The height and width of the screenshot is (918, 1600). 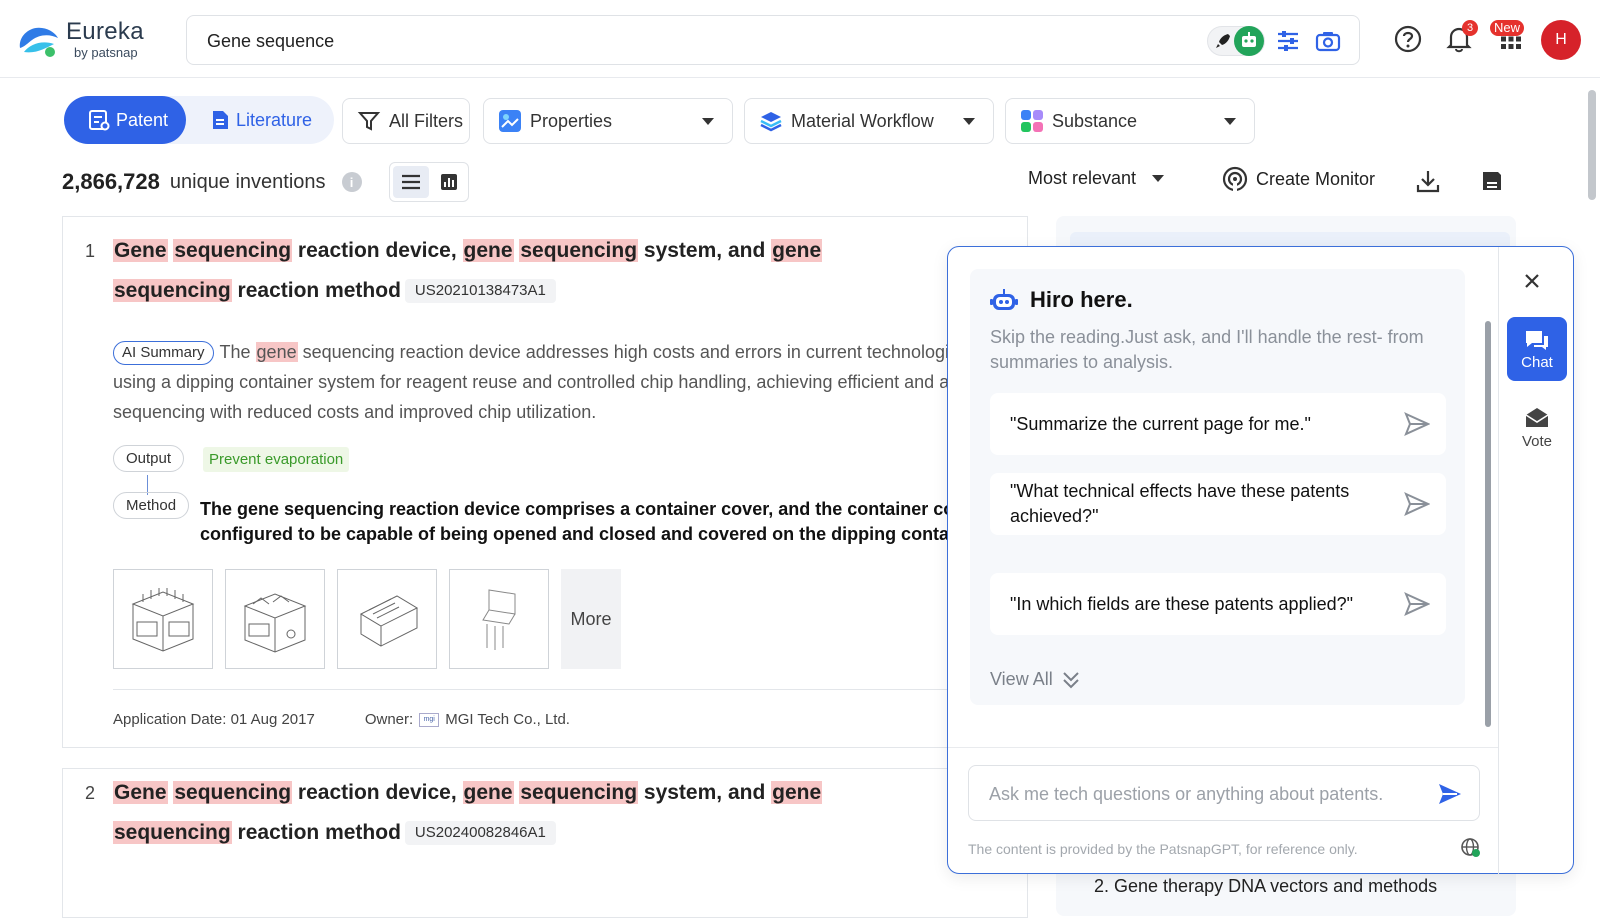 I want to click on owner-label: Owner:, so click(x=389, y=719).